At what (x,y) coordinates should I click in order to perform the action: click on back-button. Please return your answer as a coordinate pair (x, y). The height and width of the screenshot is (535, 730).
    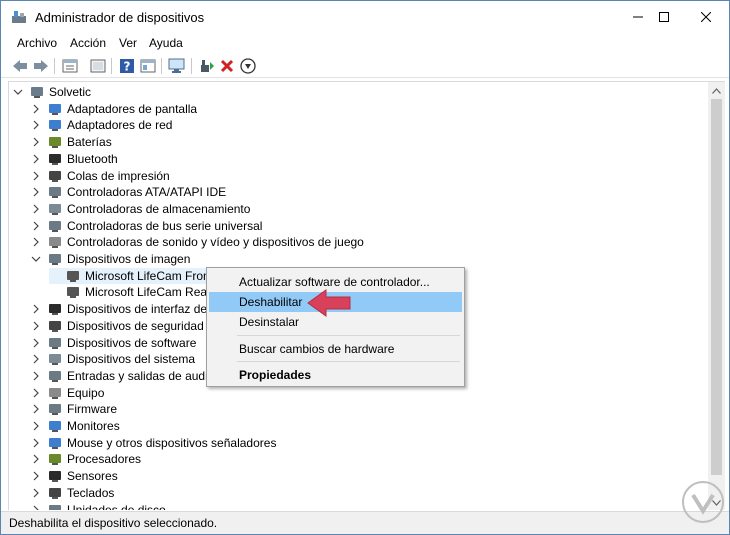
    Looking at the image, I should click on (20, 66).